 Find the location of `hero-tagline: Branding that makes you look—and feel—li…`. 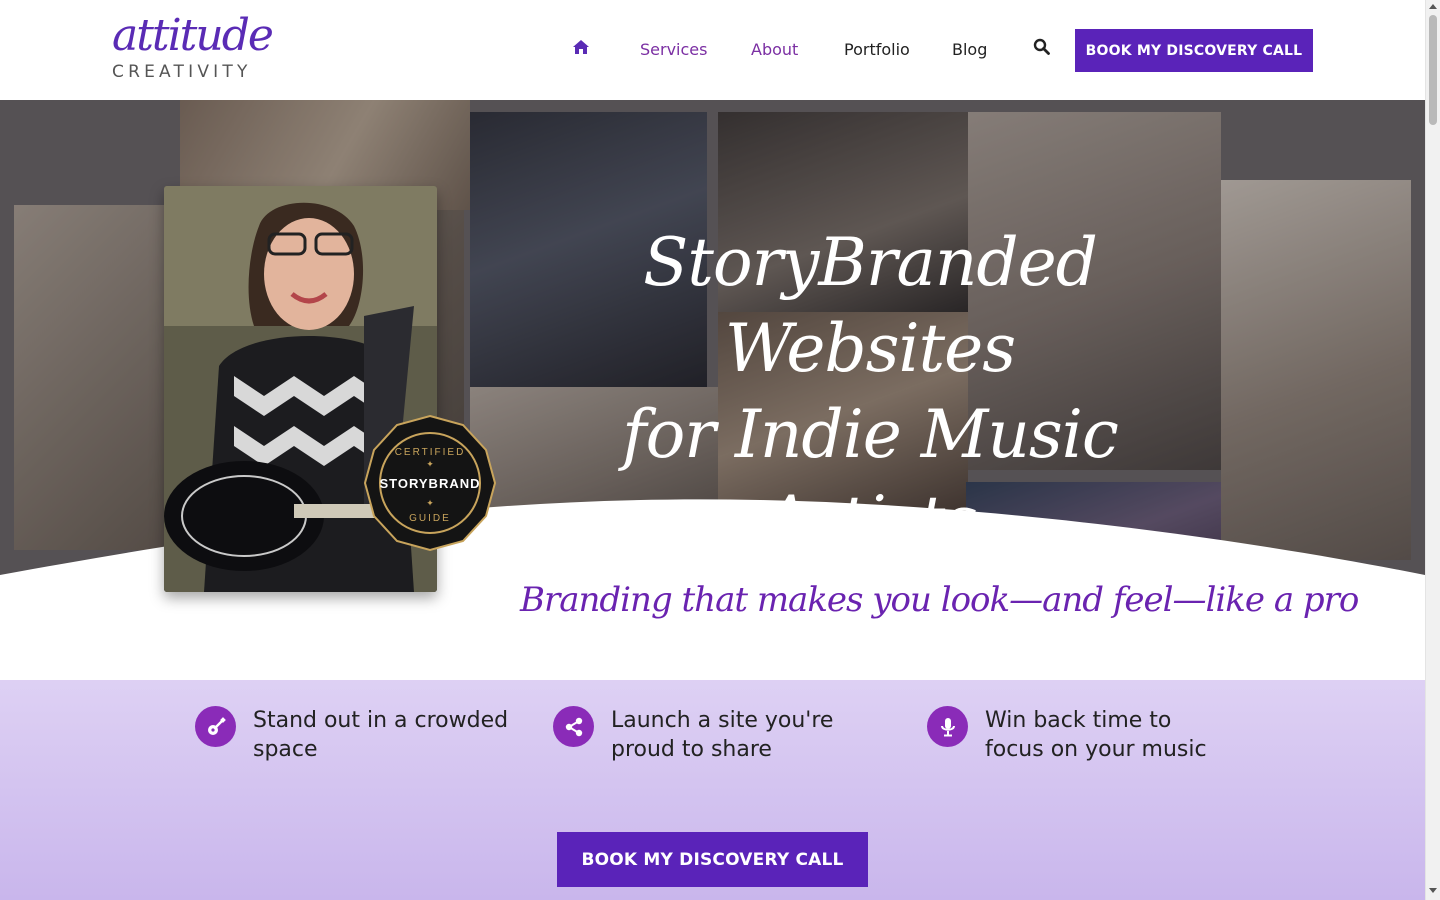

hero-tagline: Branding that makes you look—and feel—li… is located at coordinates (939, 600).